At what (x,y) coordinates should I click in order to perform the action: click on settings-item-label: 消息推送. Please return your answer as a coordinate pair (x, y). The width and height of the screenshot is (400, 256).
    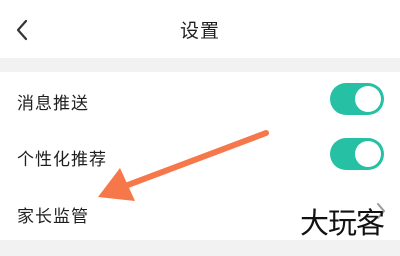
    Looking at the image, I should click on (53, 104).